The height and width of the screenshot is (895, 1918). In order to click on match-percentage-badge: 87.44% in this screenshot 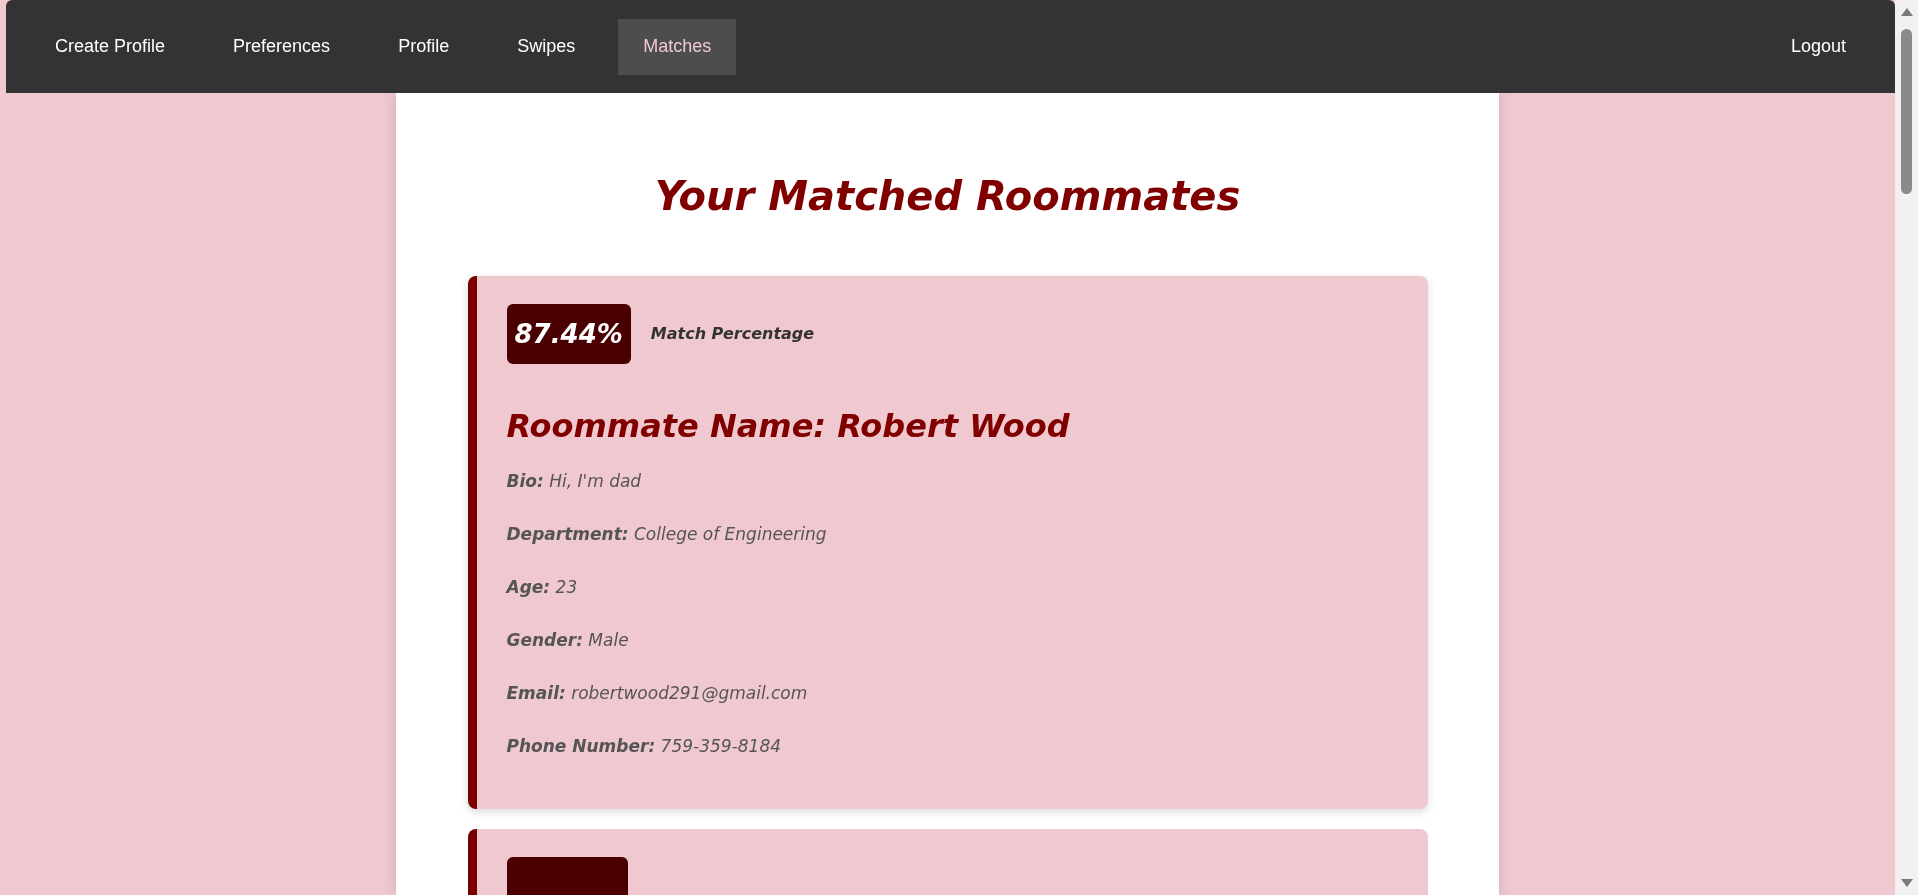, I will do `click(568, 334)`.